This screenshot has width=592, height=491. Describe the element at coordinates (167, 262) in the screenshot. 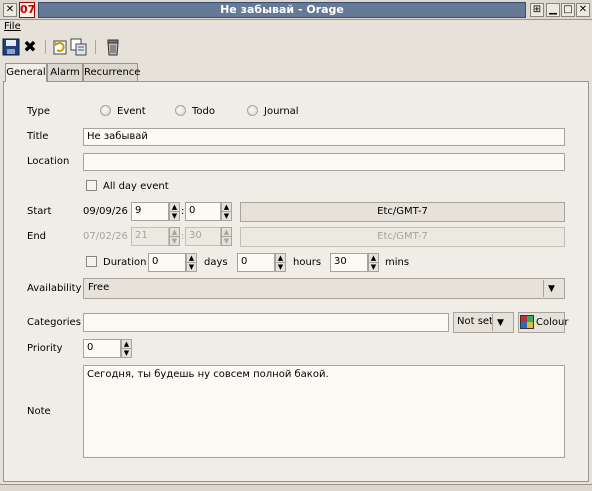

I see `duration-days-input: 0` at that location.